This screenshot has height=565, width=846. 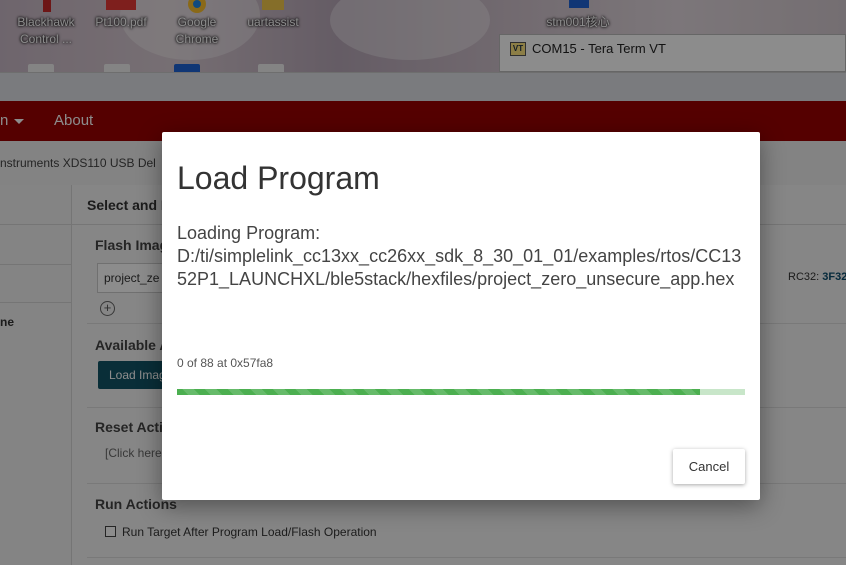 I want to click on cancel-button: Cancel, so click(x=709, y=466).